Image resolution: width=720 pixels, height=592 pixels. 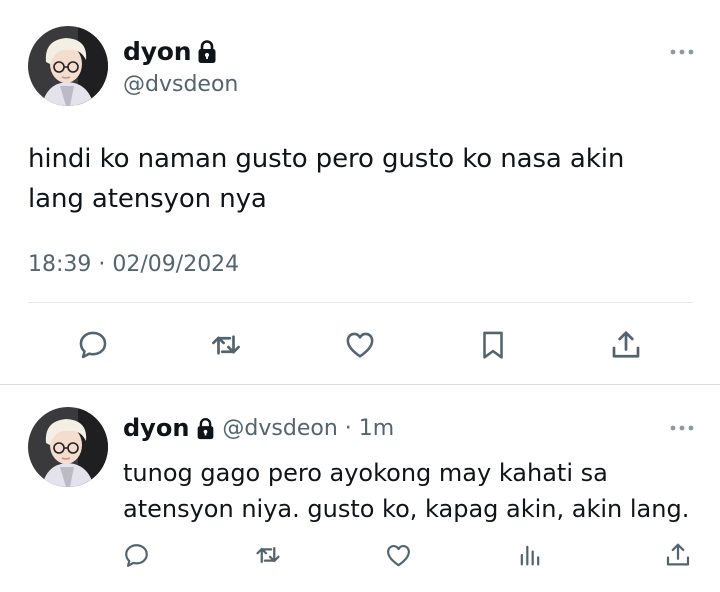 I want to click on bookmark-icon, so click(x=493, y=345).